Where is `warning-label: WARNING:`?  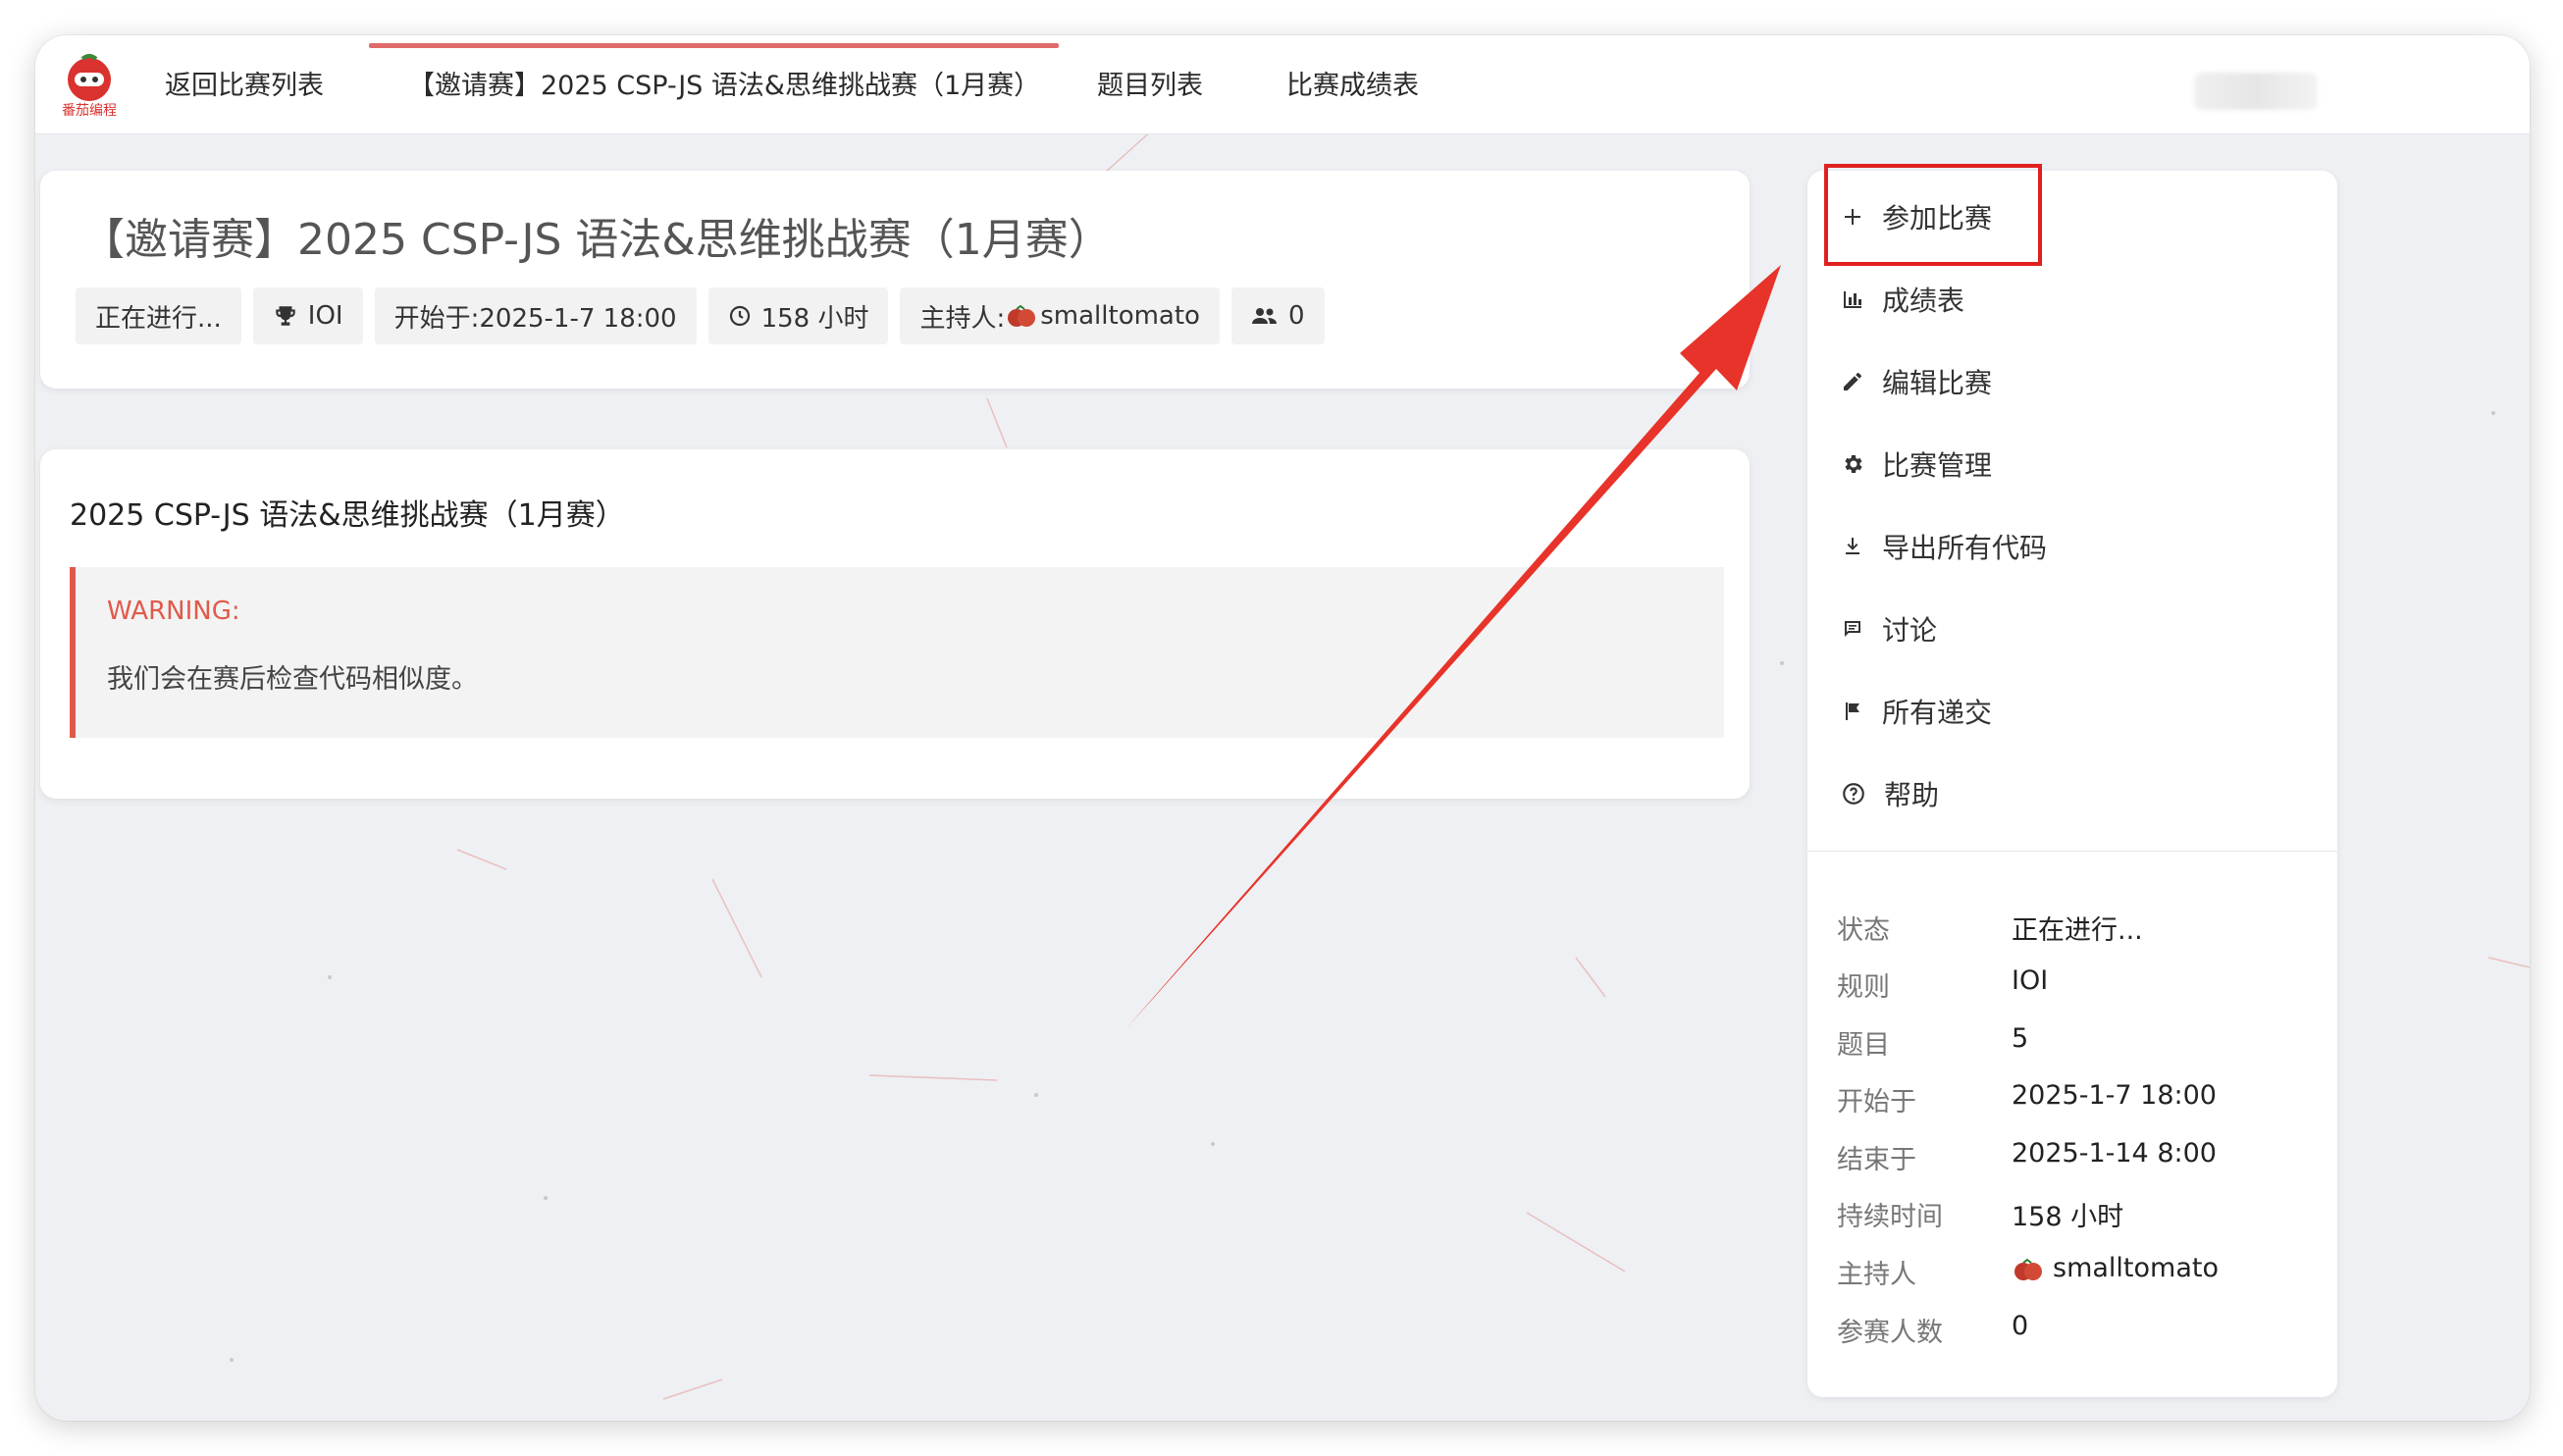 warning-label: WARNING: is located at coordinates (173, 611).